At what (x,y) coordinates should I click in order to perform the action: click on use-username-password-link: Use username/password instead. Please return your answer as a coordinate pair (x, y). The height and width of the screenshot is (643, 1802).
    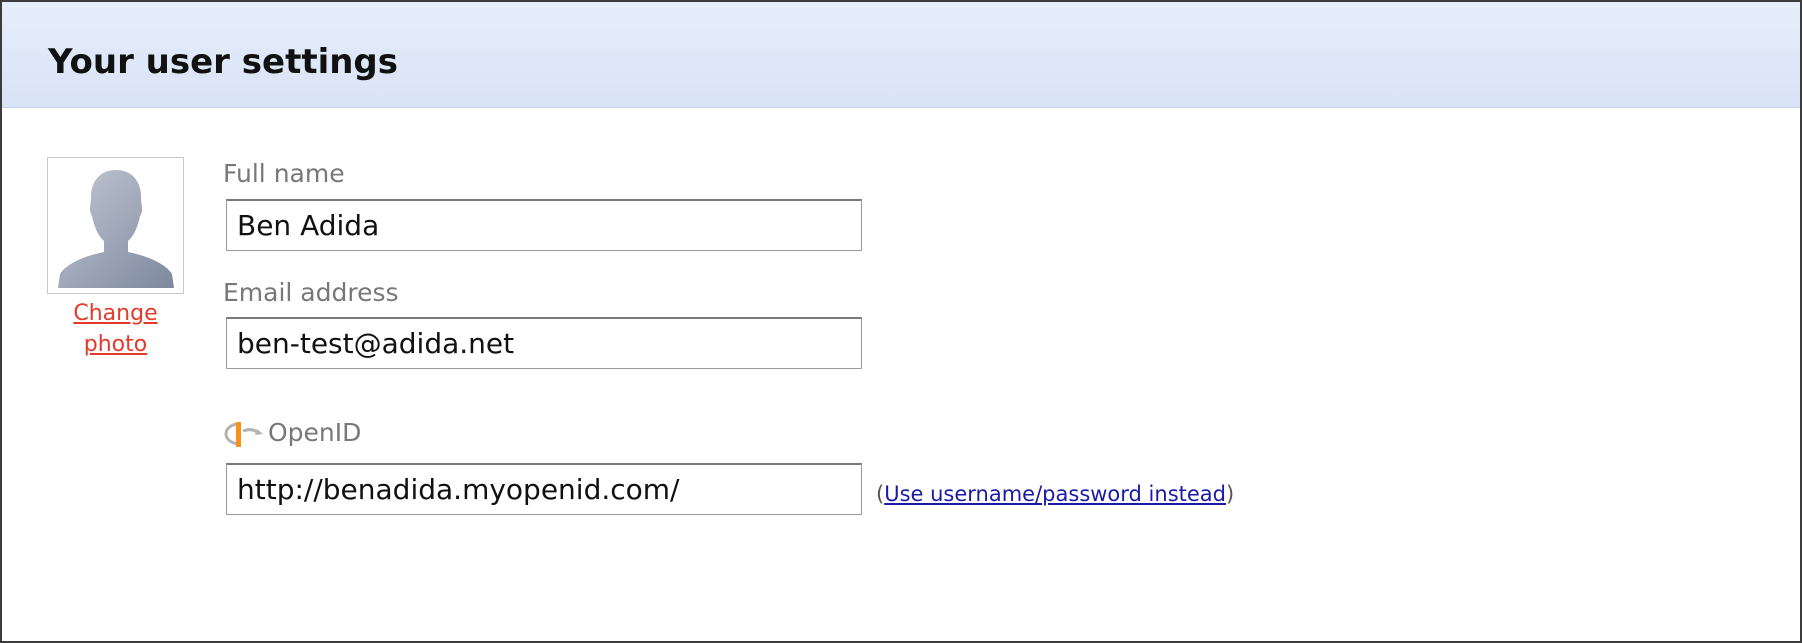
    Looking at the image, I should click on (1055, 494).